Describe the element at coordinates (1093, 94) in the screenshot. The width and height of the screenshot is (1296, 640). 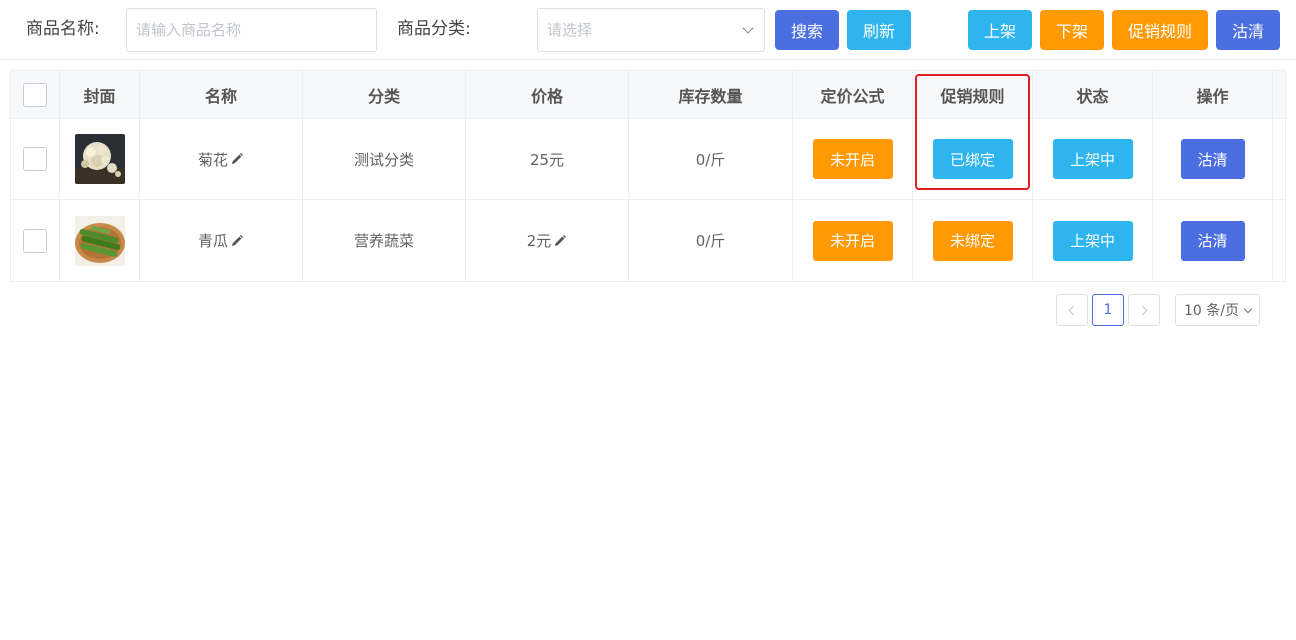
I see `header-status: 状态` at that location.